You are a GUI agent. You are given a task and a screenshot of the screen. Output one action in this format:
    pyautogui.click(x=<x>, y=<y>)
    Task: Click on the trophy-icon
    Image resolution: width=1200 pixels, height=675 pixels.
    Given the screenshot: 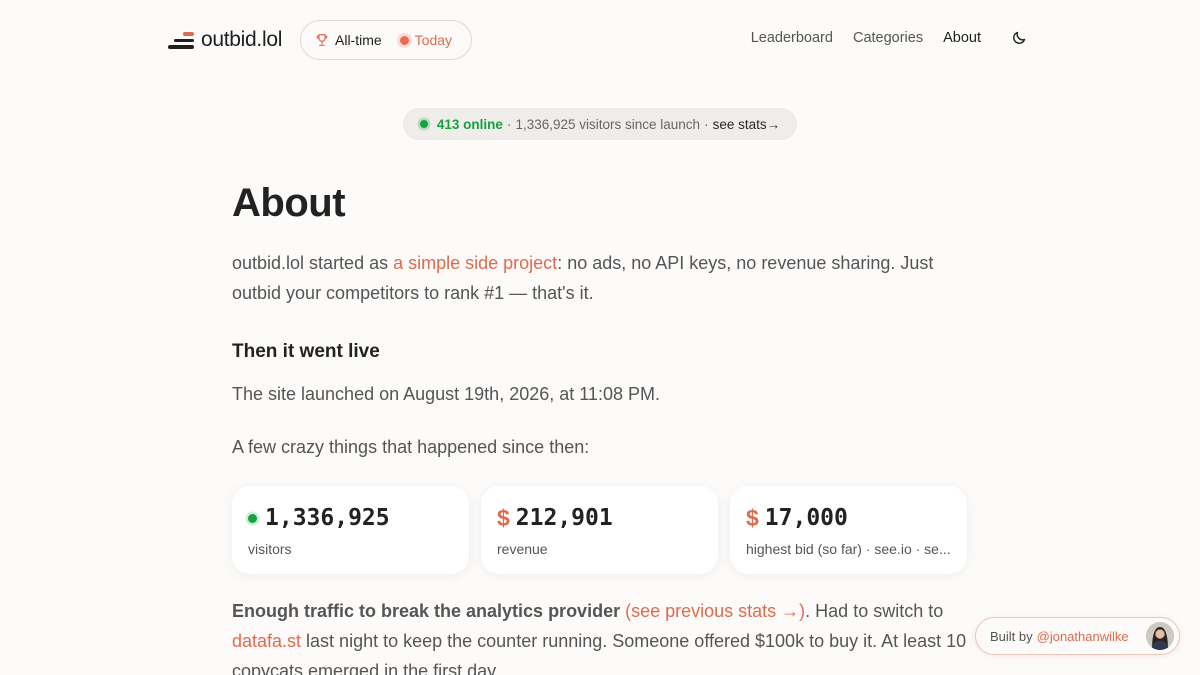 What is the action you would take?
    pyautogui.click(x=322, y=40)
    